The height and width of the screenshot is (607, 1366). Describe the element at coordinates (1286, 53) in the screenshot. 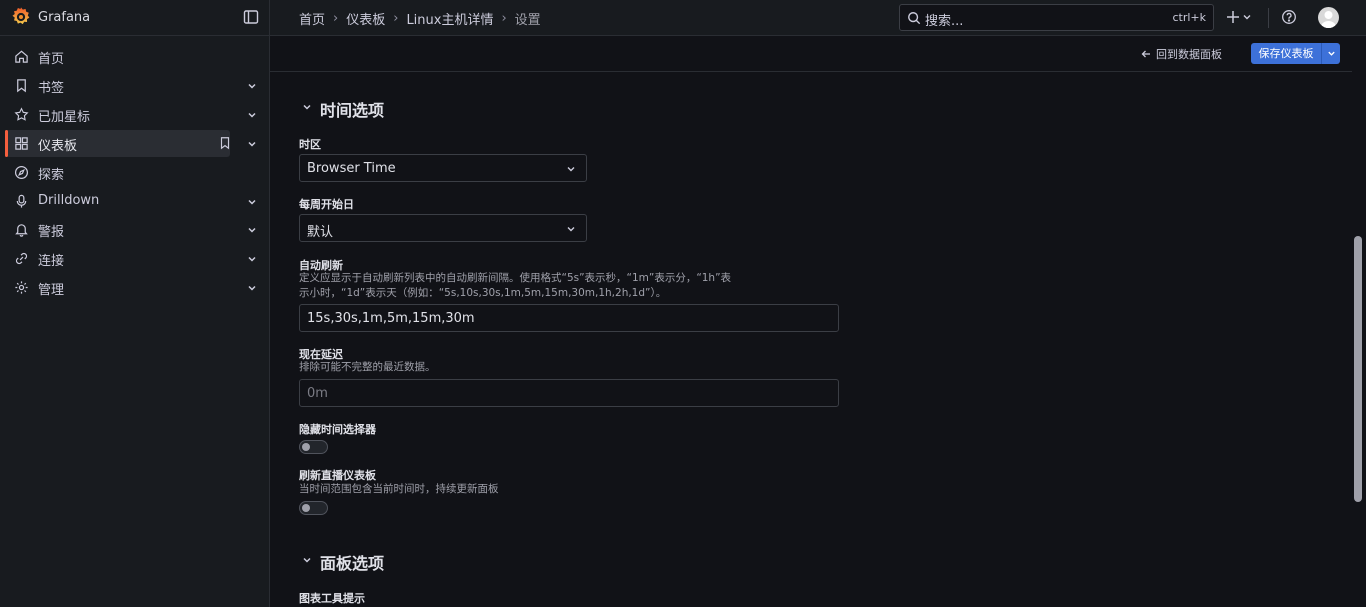

I see `save-label: 保存仪表板` at that location.